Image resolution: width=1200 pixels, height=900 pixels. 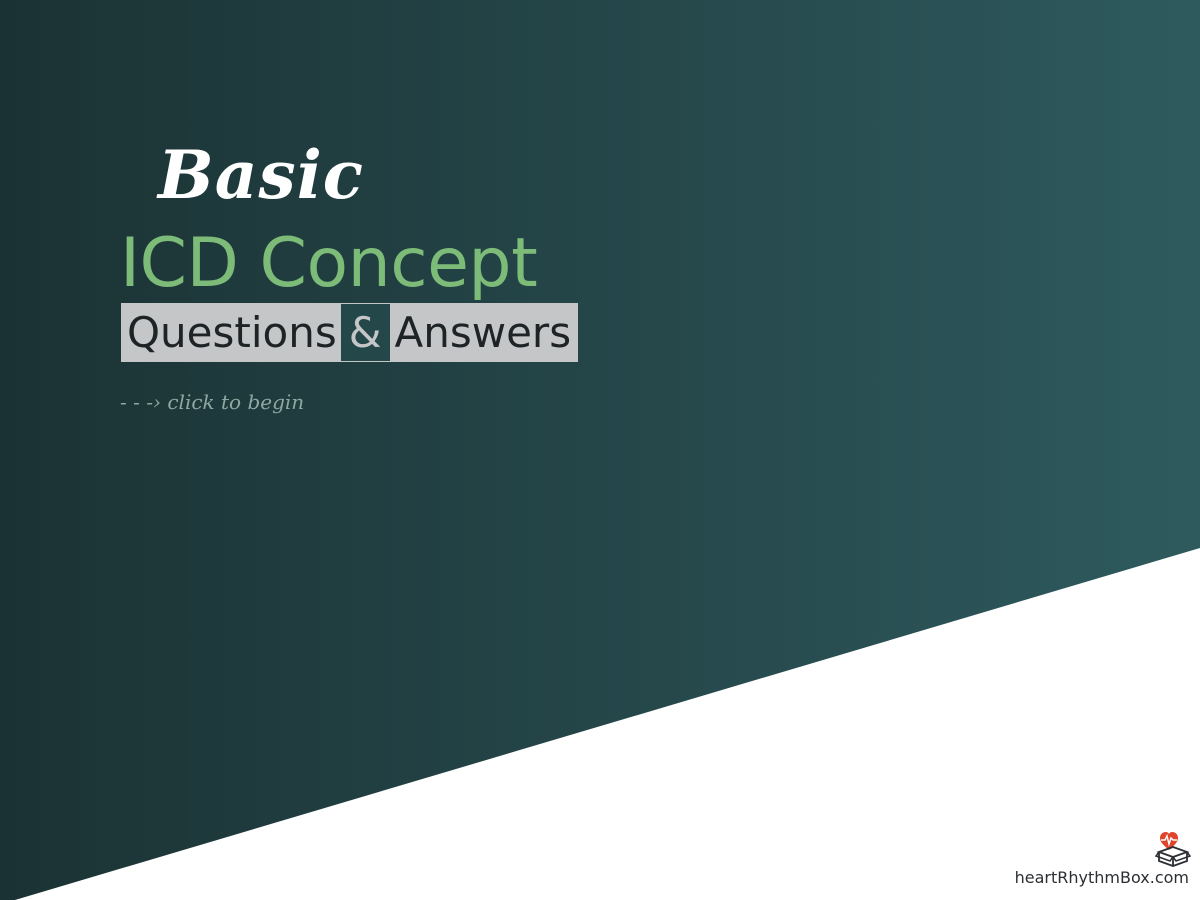 I want to click on subtitle-answers: Answers, so click(x=483, y=332).